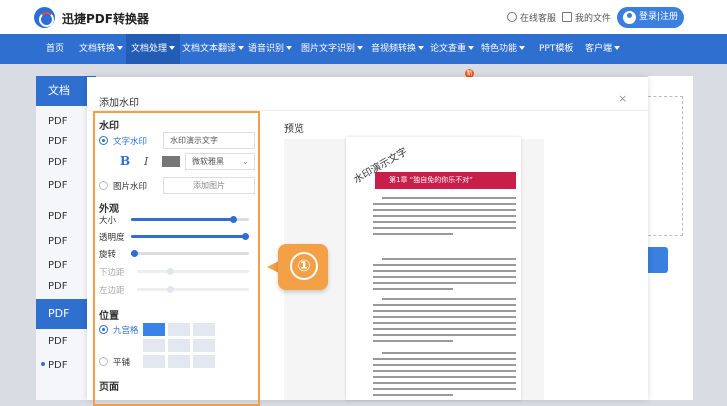  I want to click on grid-cell-top-left, so click(154, 329).